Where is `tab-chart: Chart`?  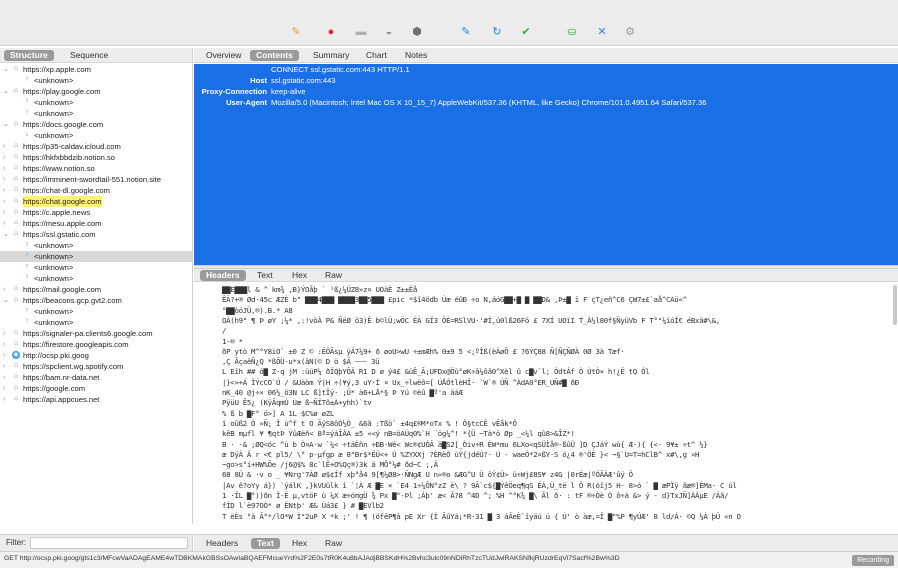 tab-chart: Chart is located at coordinates (376, 55).